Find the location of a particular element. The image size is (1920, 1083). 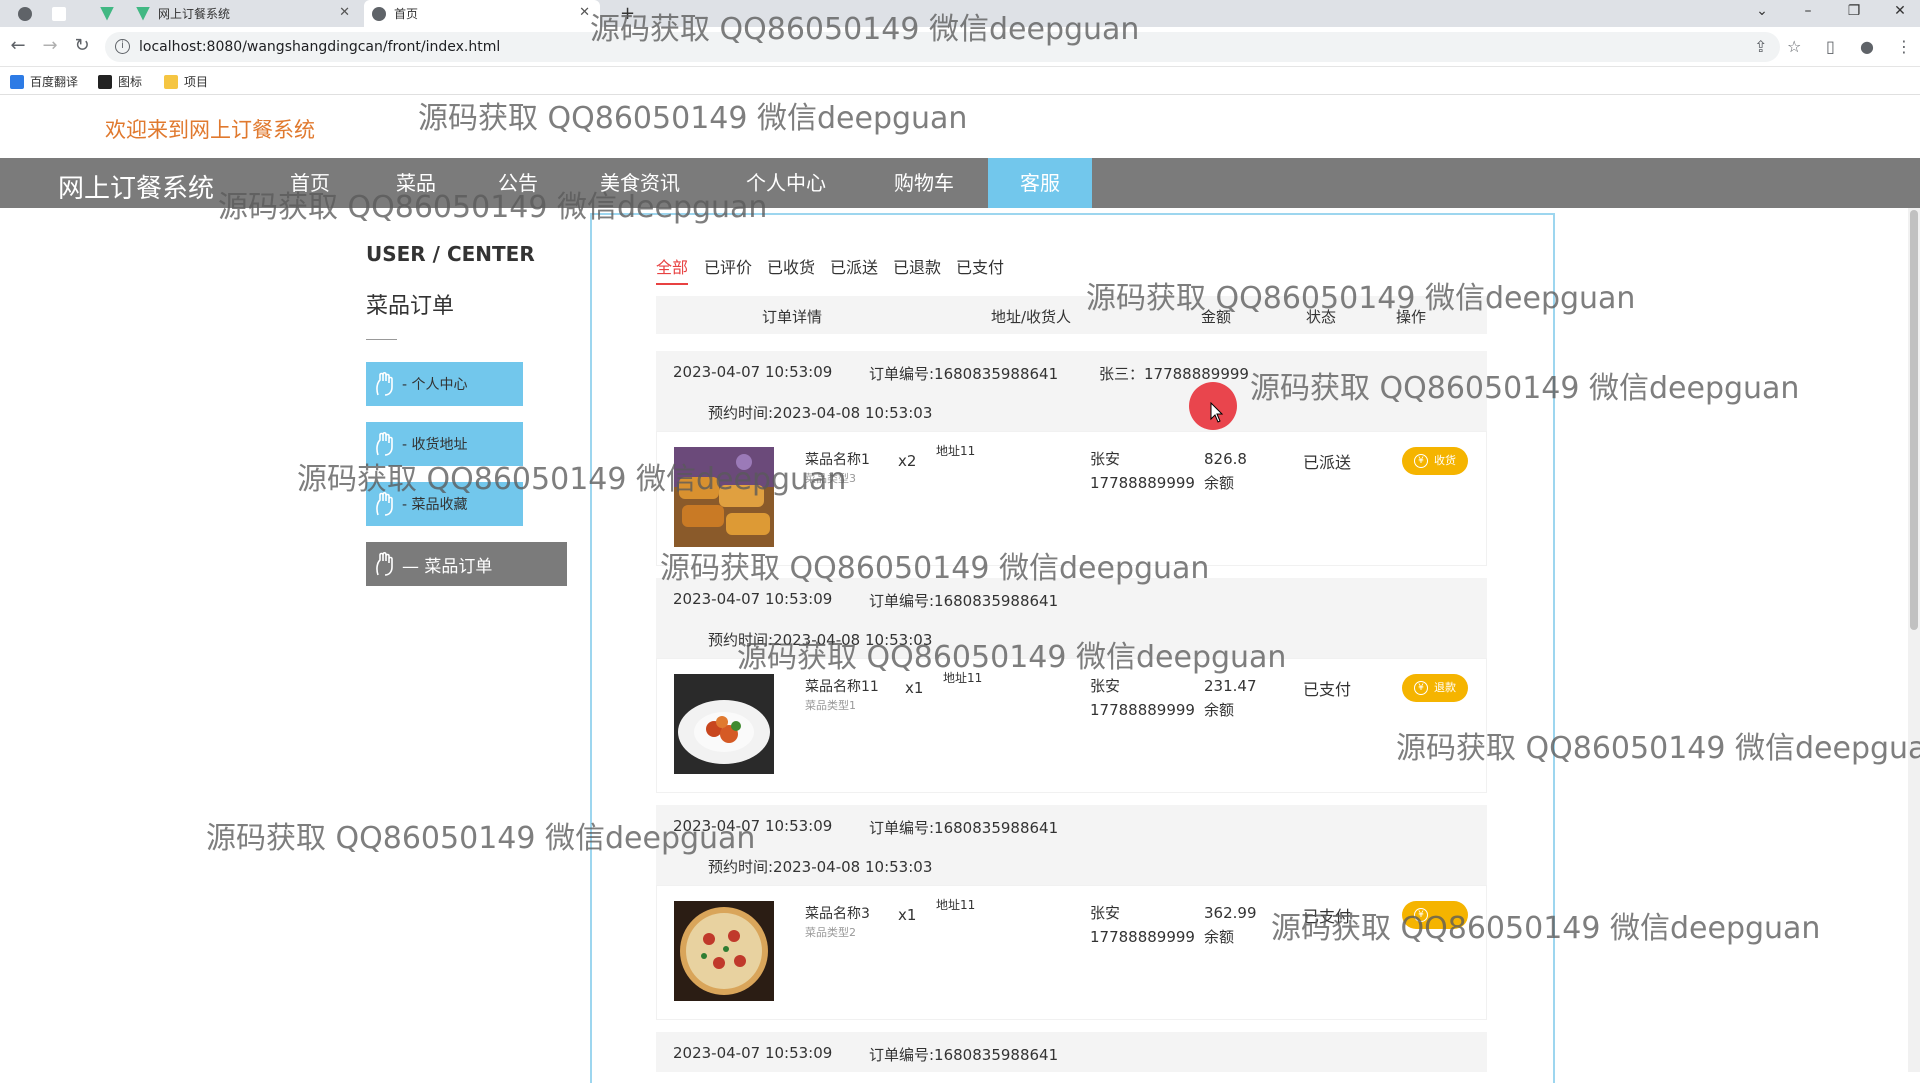

bookmark-baidu-translate: 百度翻译 is located at coordinates (44, 81).